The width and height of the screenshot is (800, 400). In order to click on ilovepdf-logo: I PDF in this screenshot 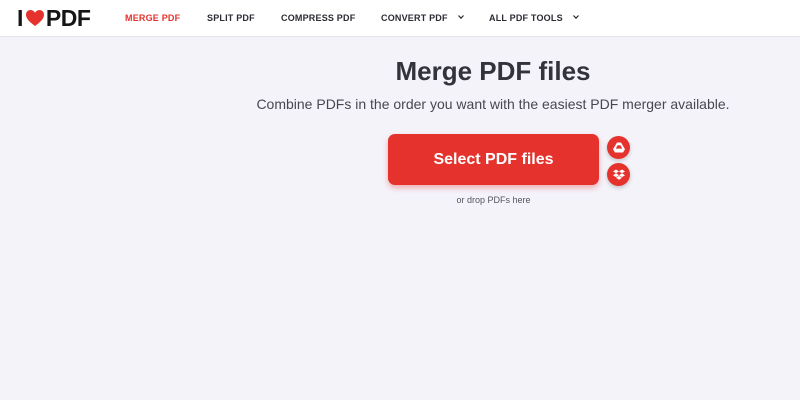, I will do `click(54, 17)`.